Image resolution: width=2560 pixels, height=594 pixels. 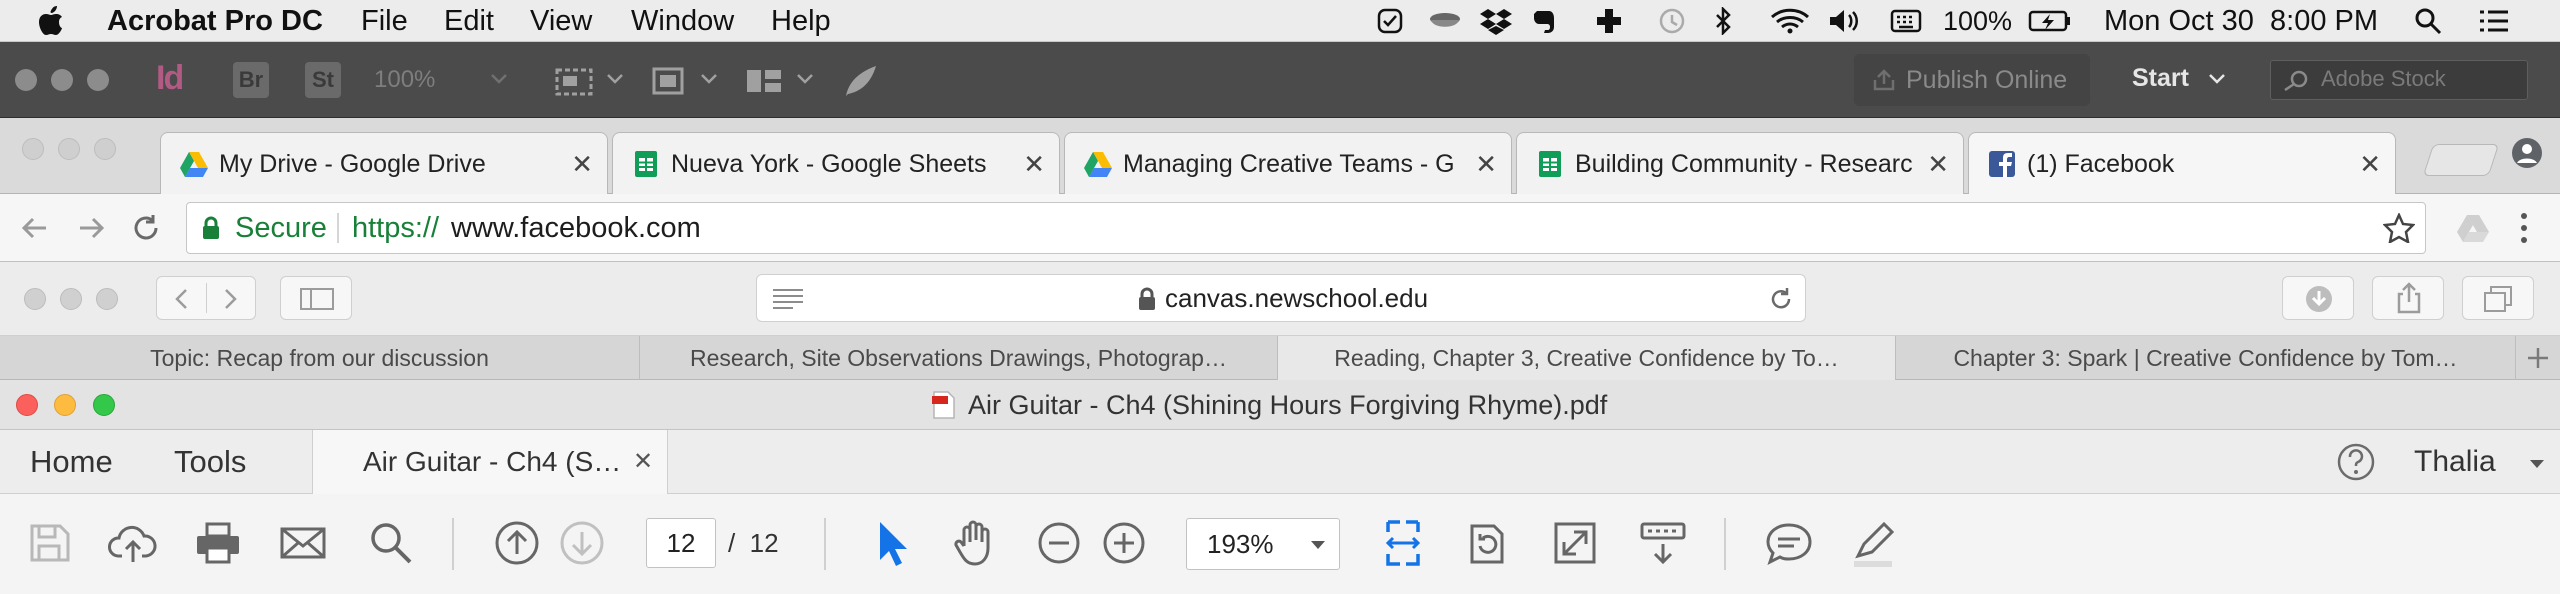 I want to click on menu-view: View, so click(x=561, y=21).